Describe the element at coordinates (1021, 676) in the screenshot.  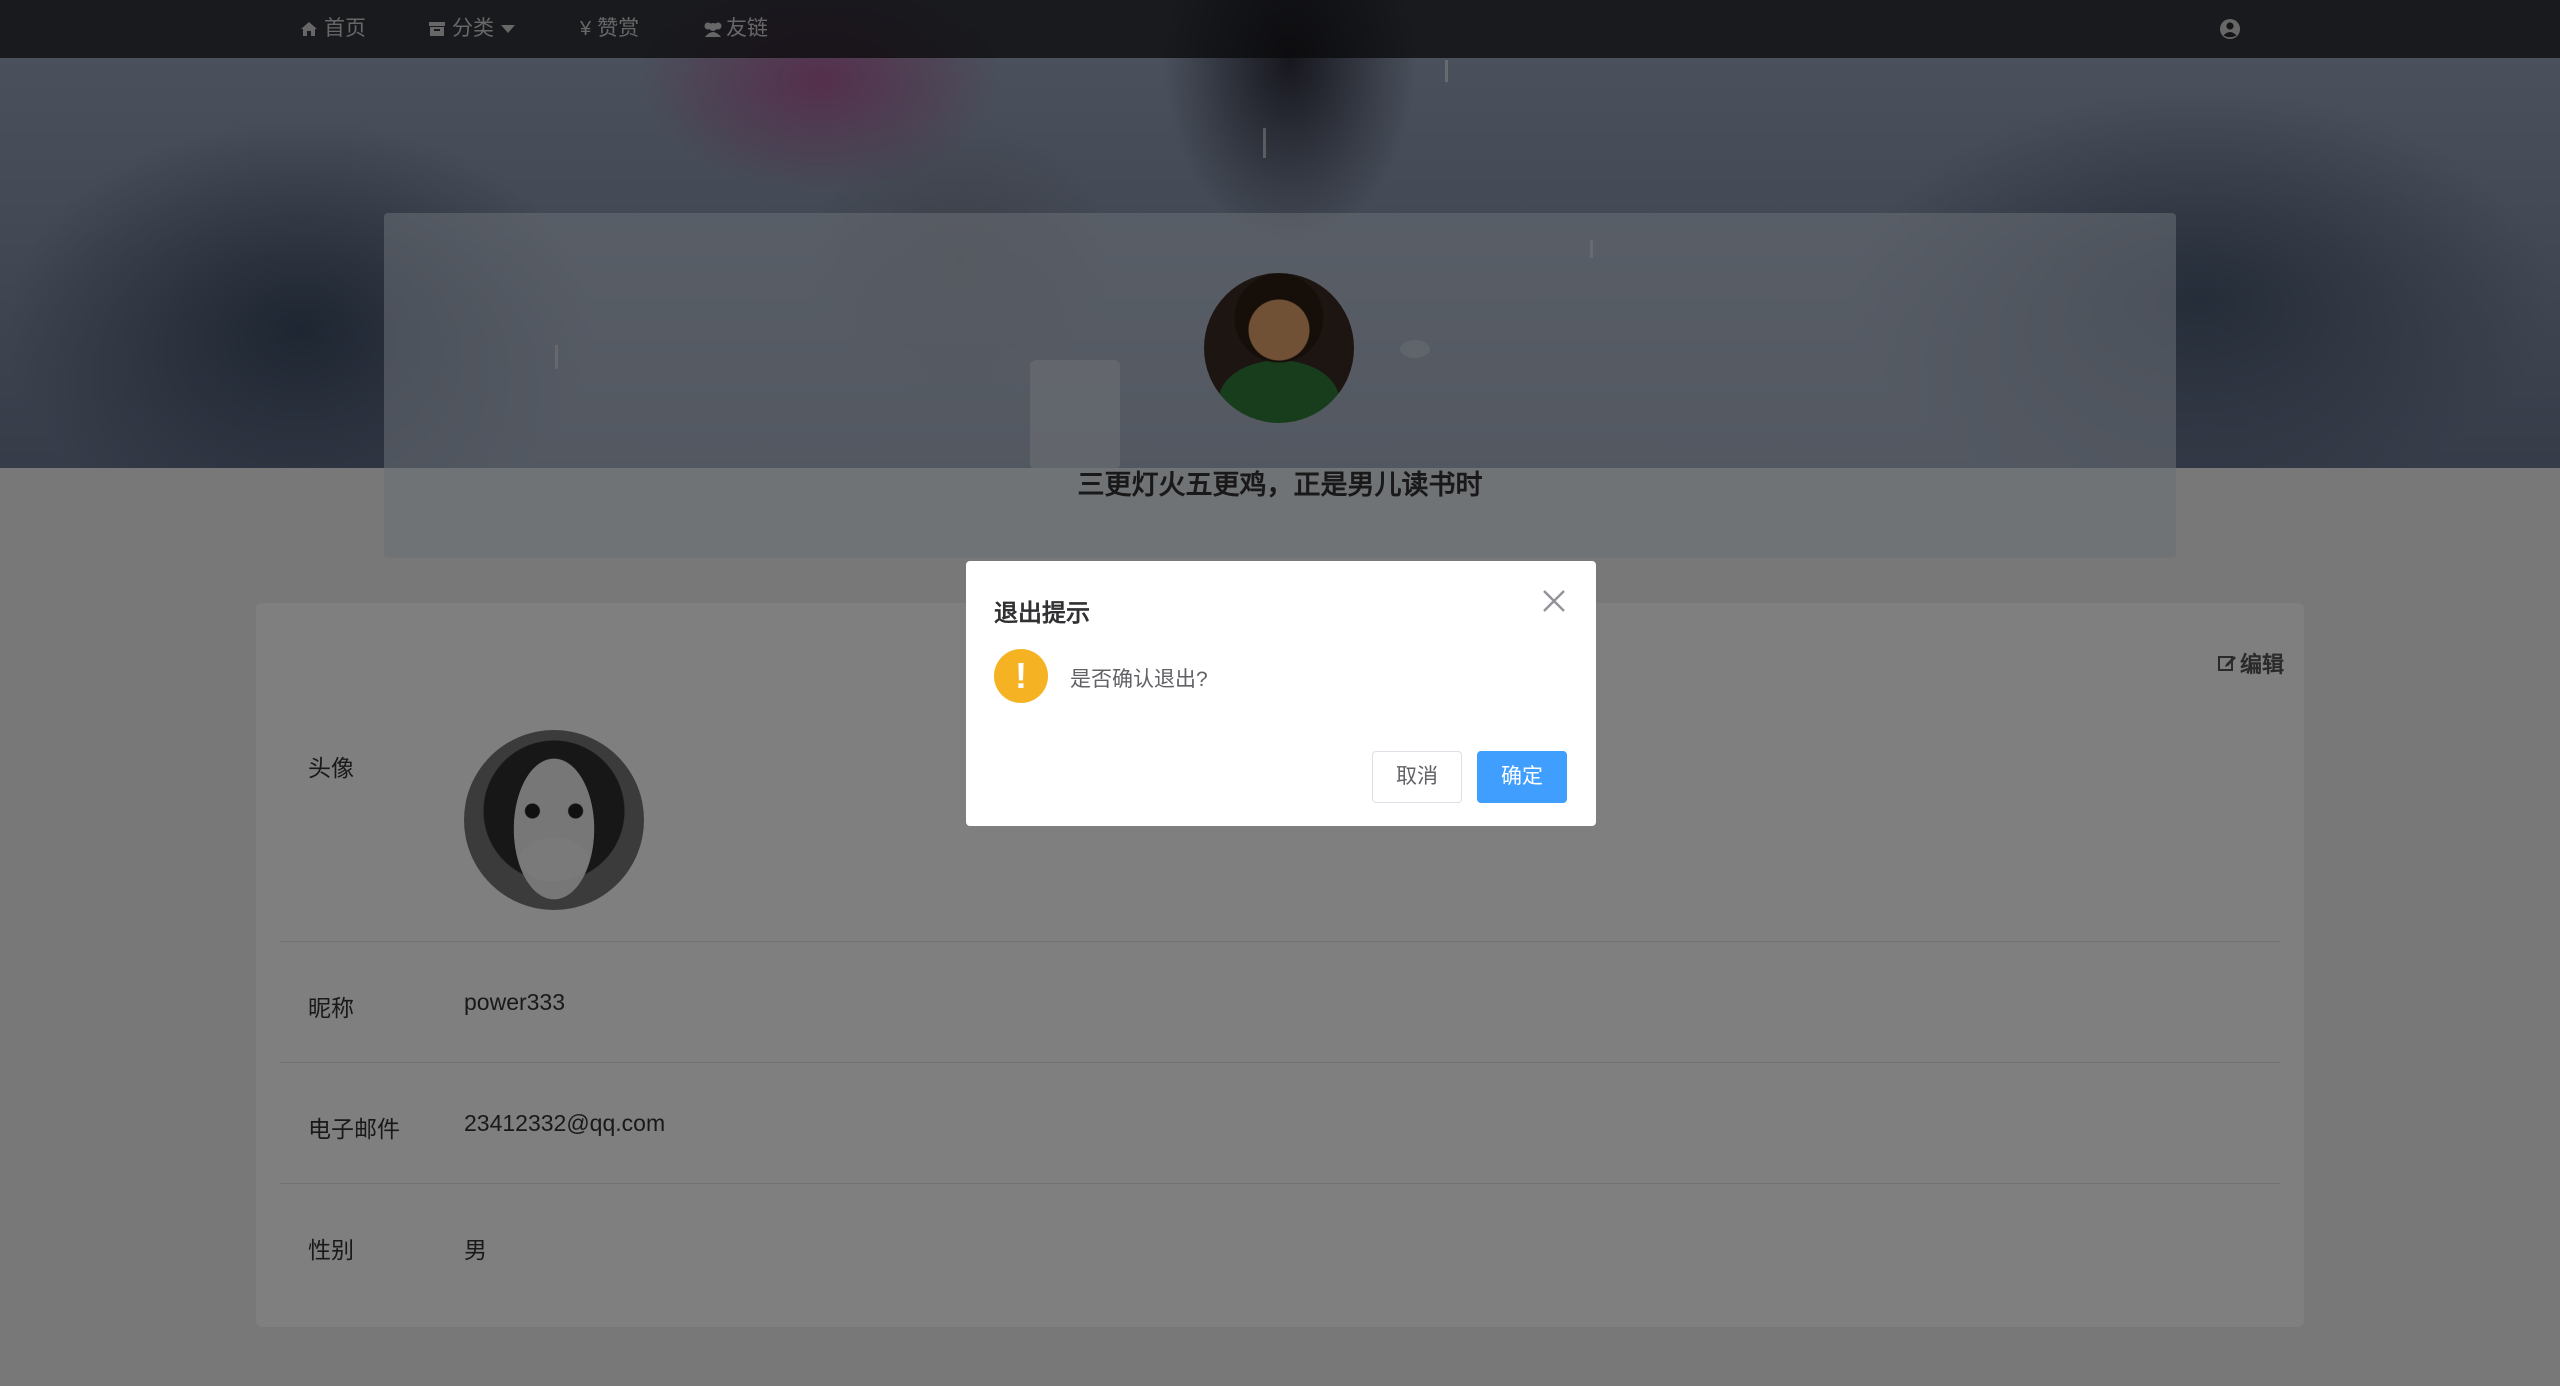
I see `warning-icon: !` at that location.